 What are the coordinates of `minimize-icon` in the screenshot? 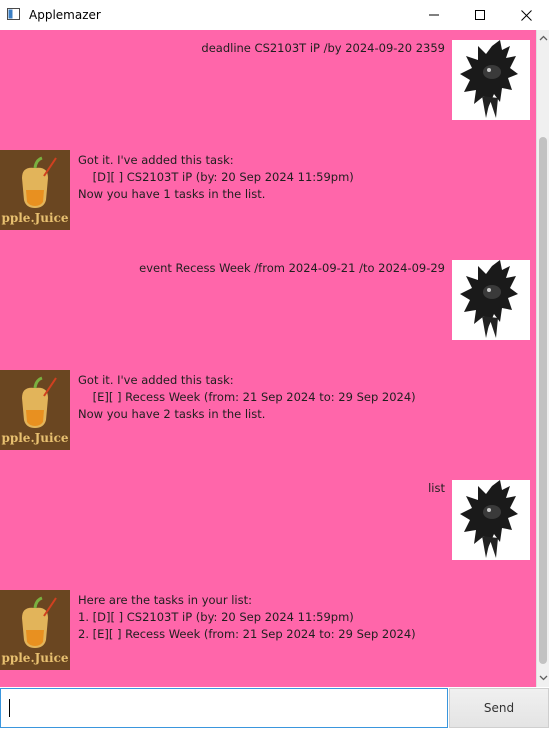 It's located at (434, 15).